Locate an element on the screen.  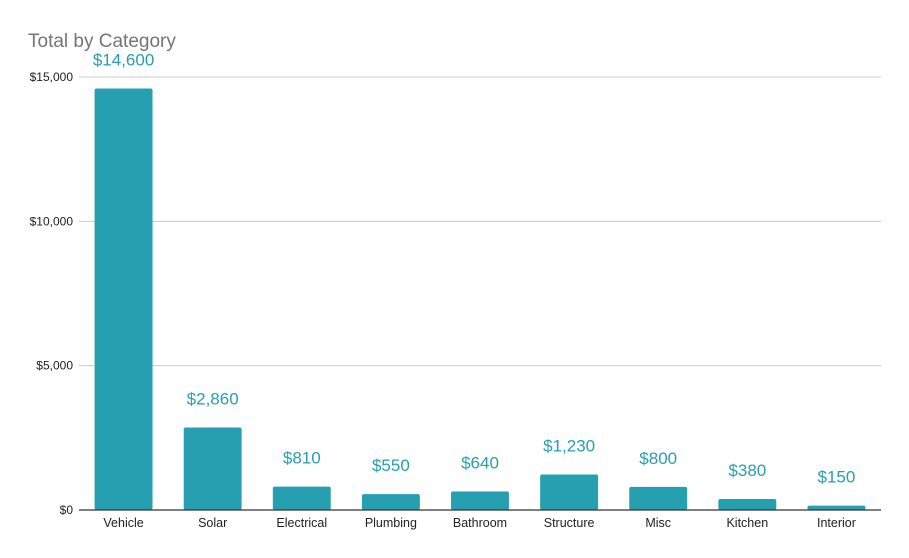
chart-title: Total by Category is located at coordinates (102, 41).